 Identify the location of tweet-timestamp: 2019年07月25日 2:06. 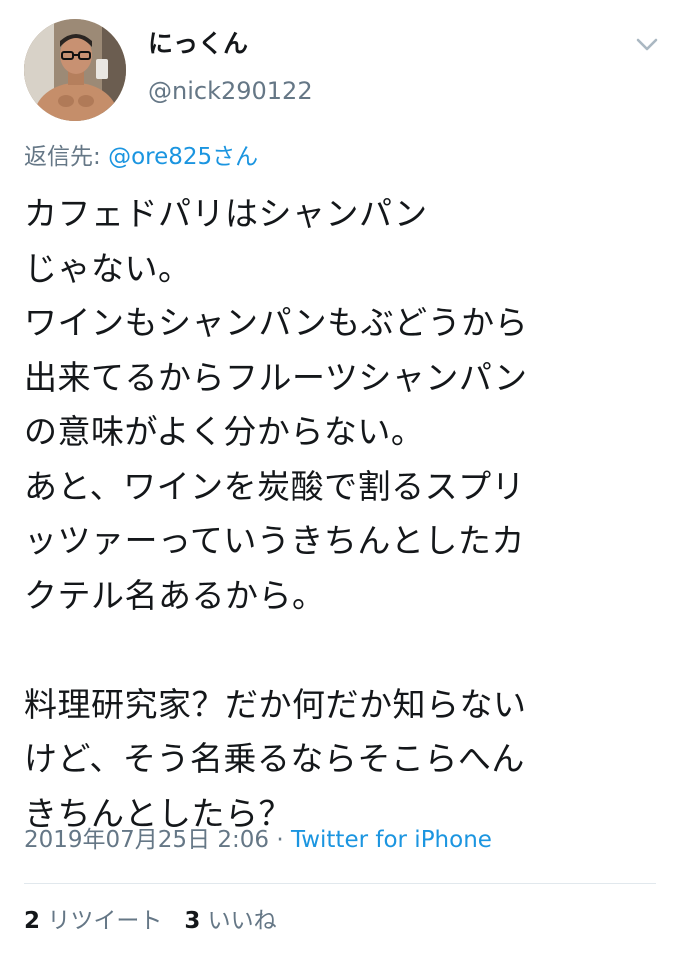
(146, 840).